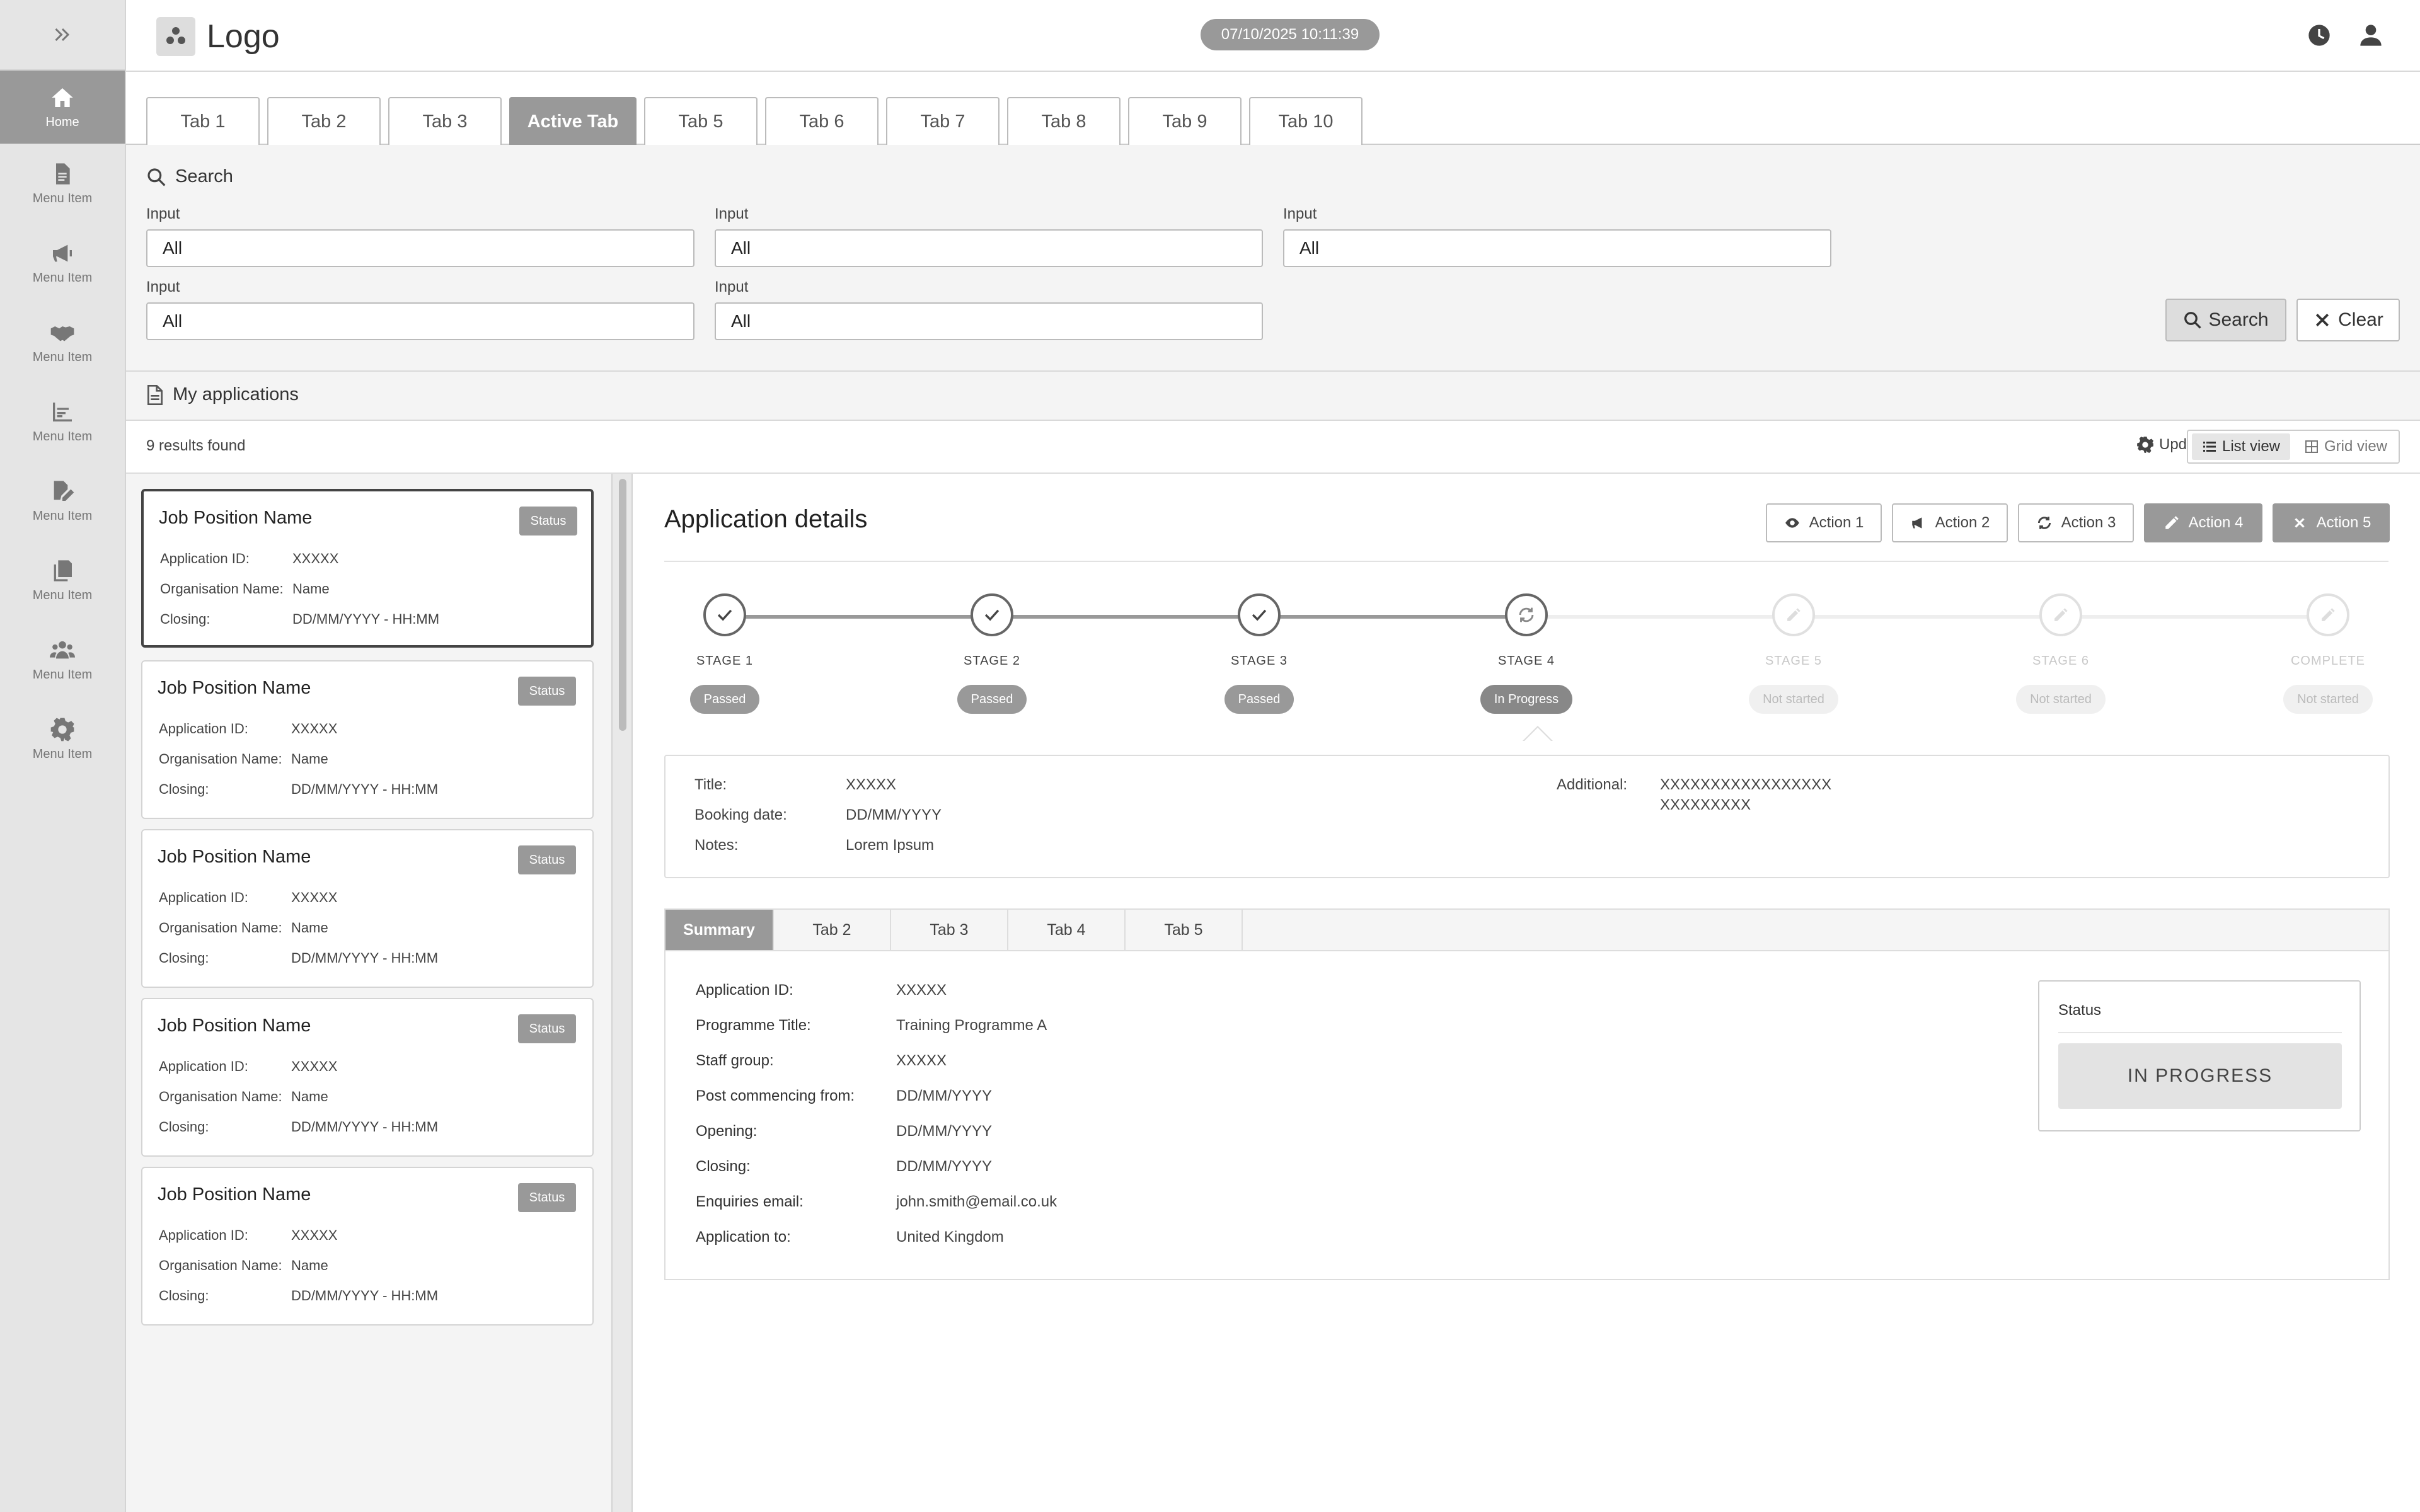  Describe the element at coordinates (701, 121) in the screenshot. I see `tab-5: Tab 5` at that location.